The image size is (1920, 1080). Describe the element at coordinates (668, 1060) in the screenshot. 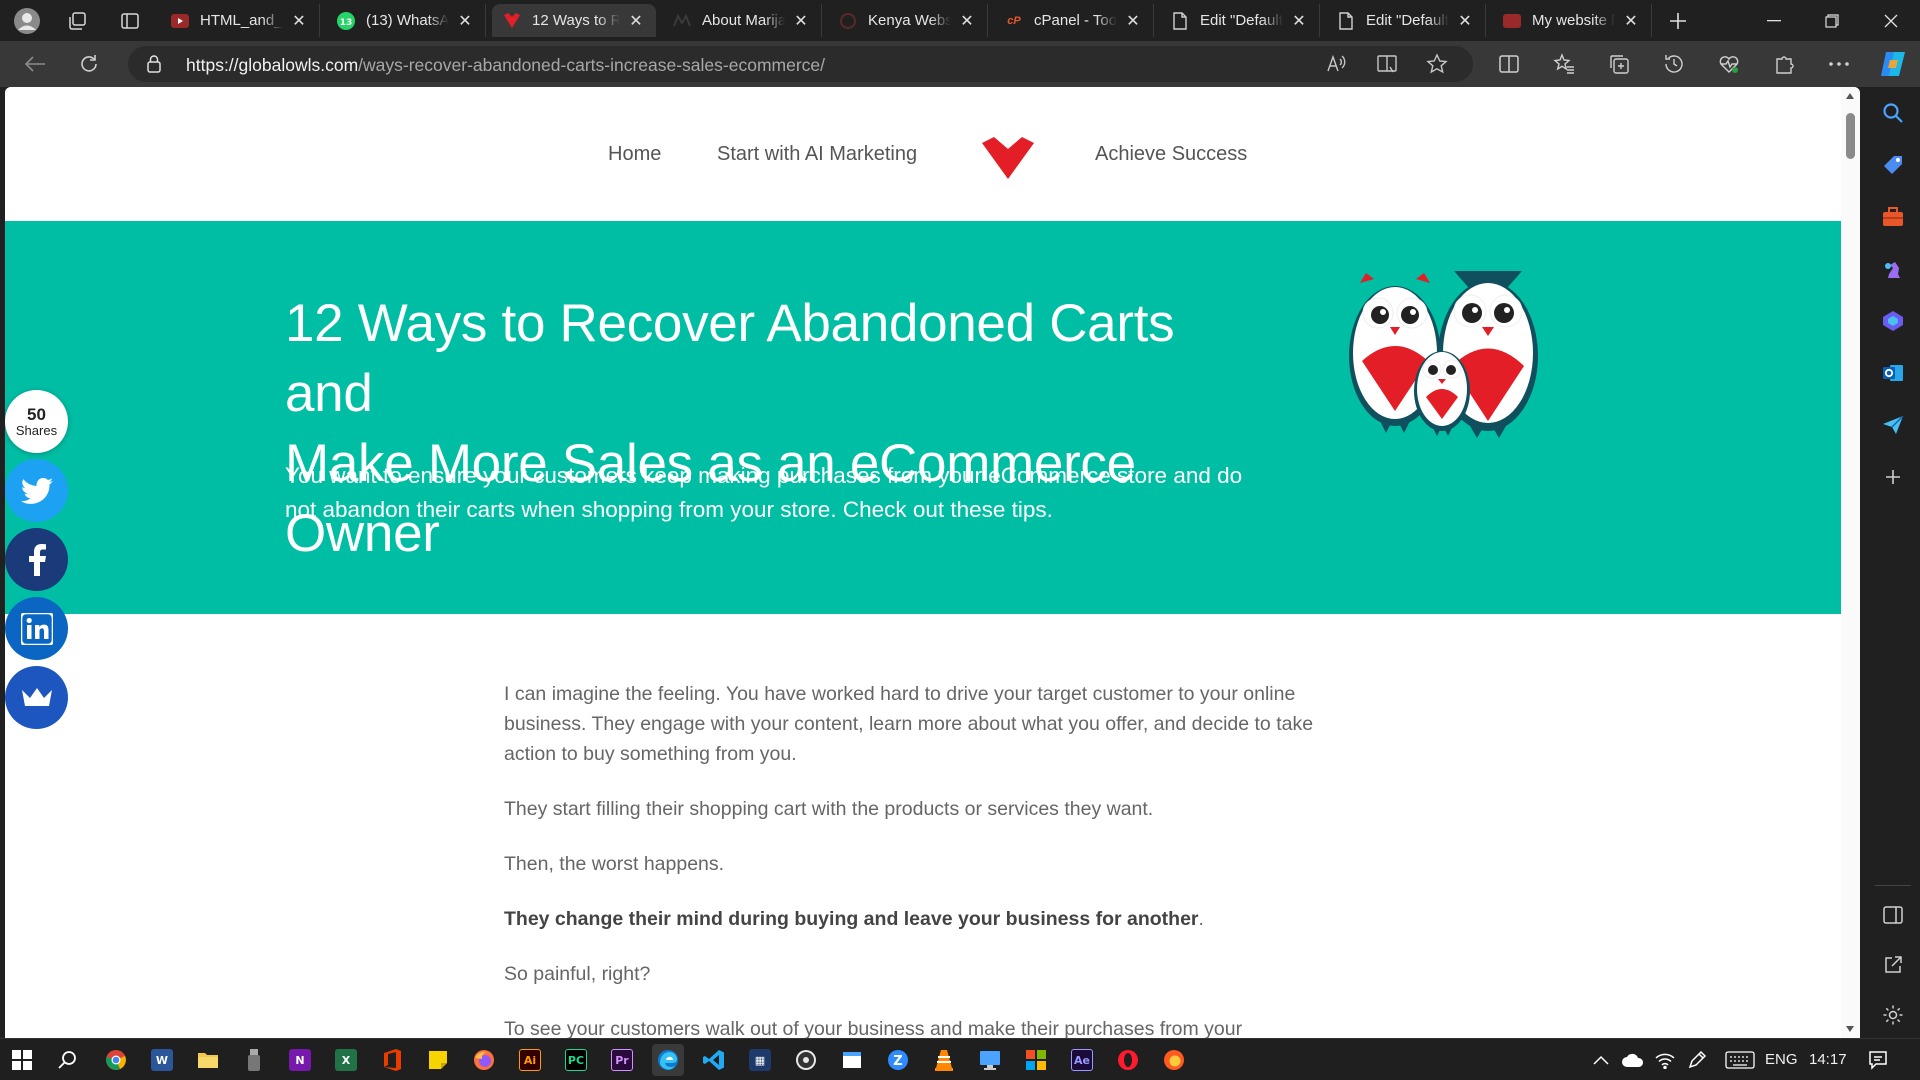

I see `edge-taskbar-icon` at that location.